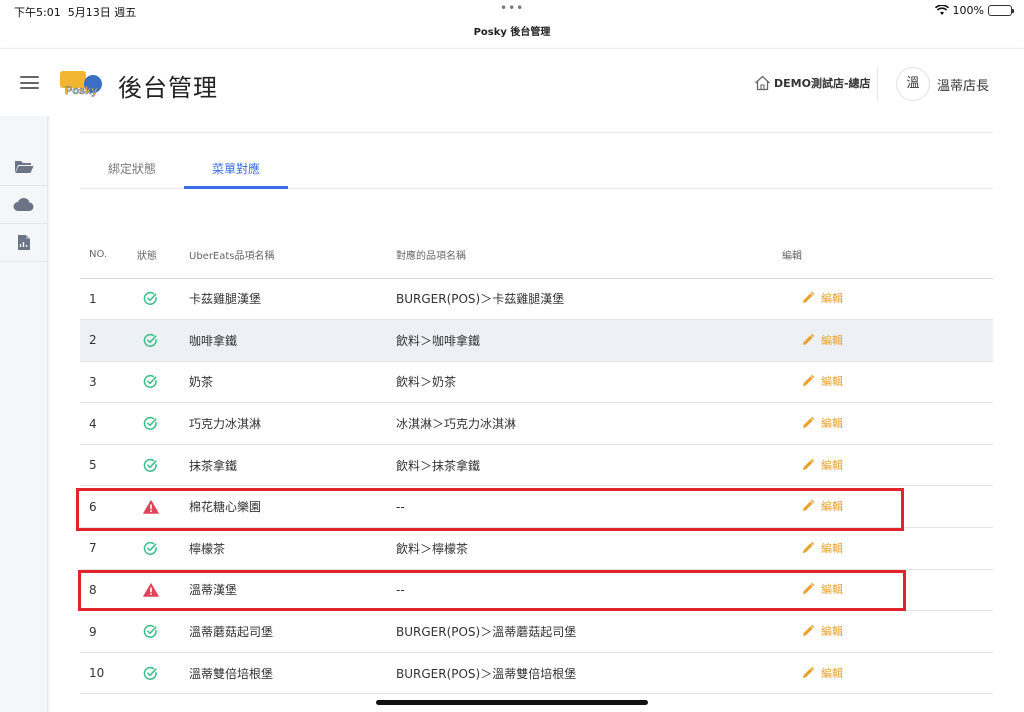 The image size is (1024, 712). What do you see at coordinates (104, 299) in the screenshot?
I see `row-no: 1` at bounding box center [104, 299].